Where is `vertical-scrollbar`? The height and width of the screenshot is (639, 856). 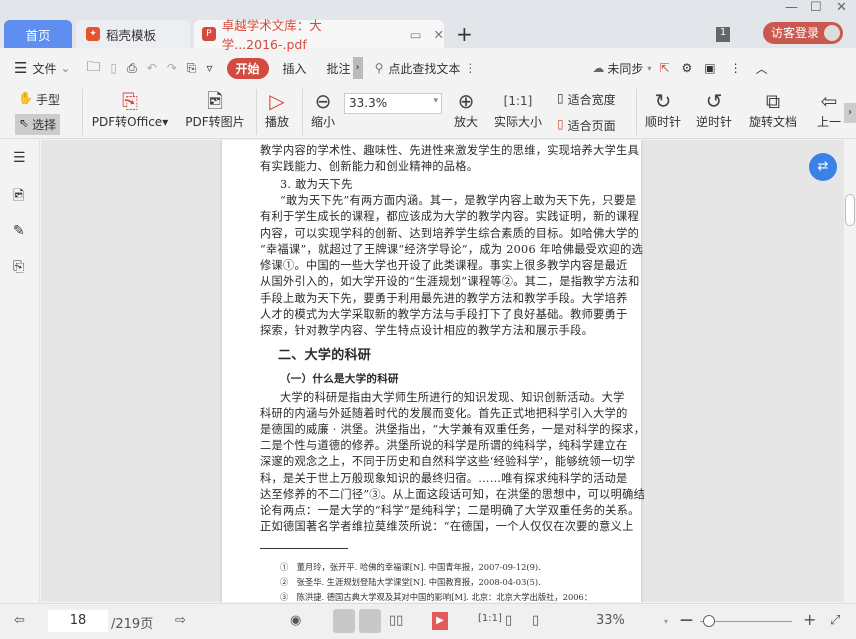 vertical-scrollbar is located at coordinates (850, 371).